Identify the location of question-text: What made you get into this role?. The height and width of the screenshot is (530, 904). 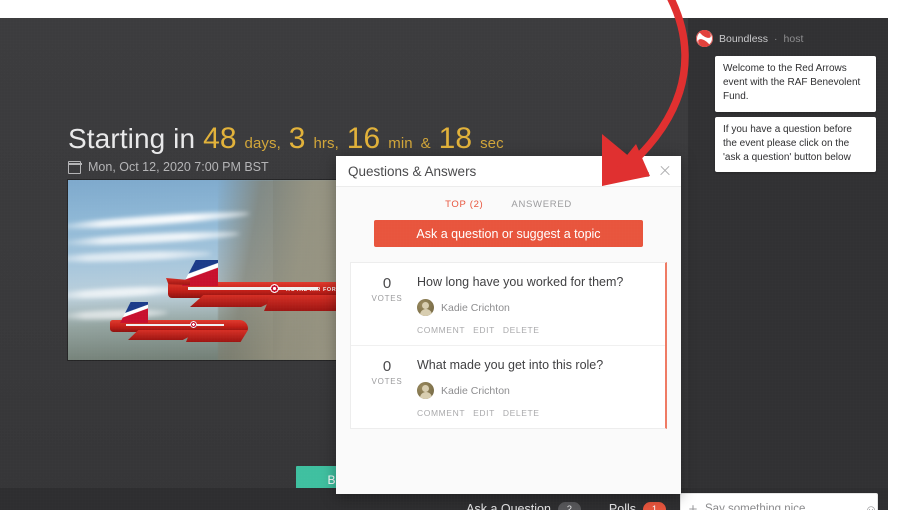
(510, 365).